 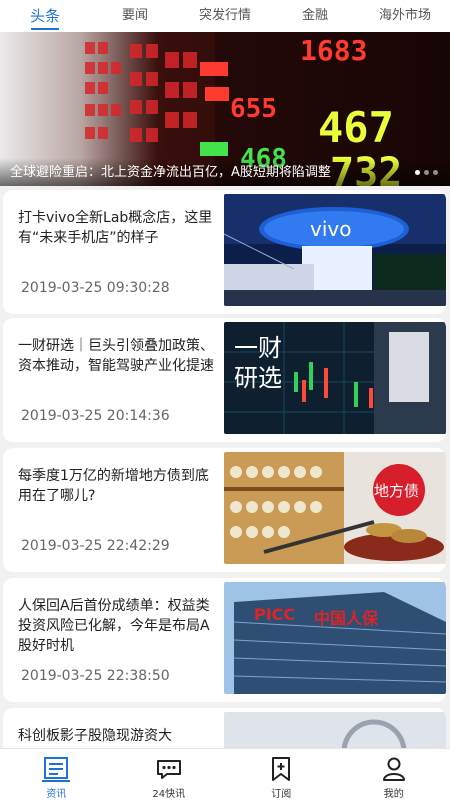 I want to click on nav-profile: 我的, so click(x=394, y=774).